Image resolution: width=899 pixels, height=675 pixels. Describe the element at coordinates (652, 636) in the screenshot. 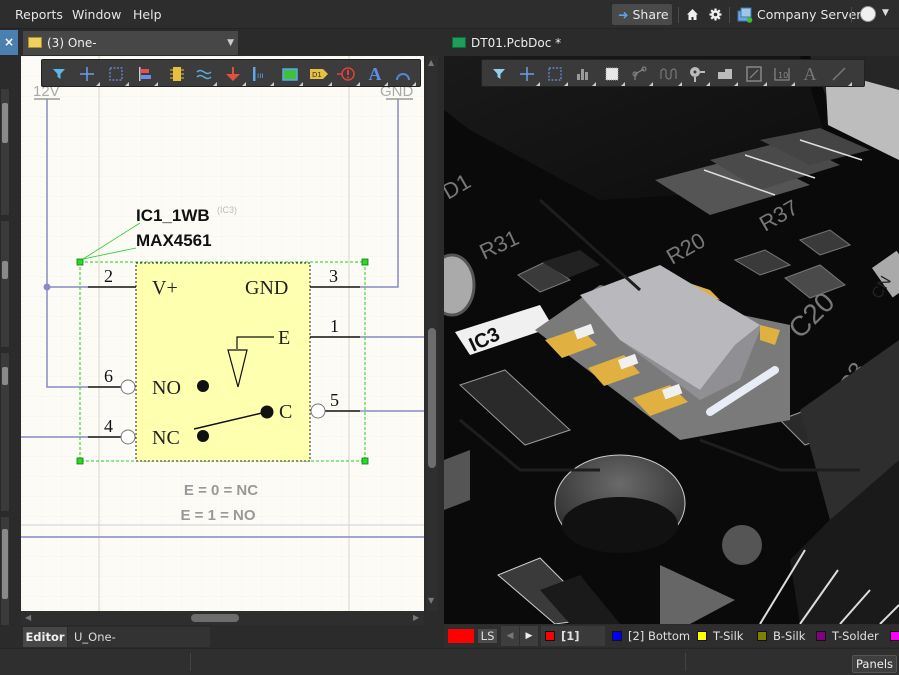

I see `layer-tab-bottom: [2] Bottom` at that location.